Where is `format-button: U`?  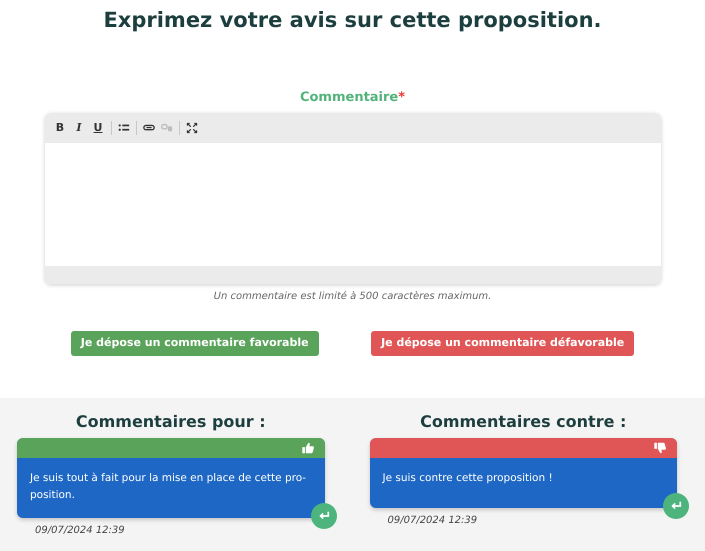
format-button: U is located at coordinates (98, 128).